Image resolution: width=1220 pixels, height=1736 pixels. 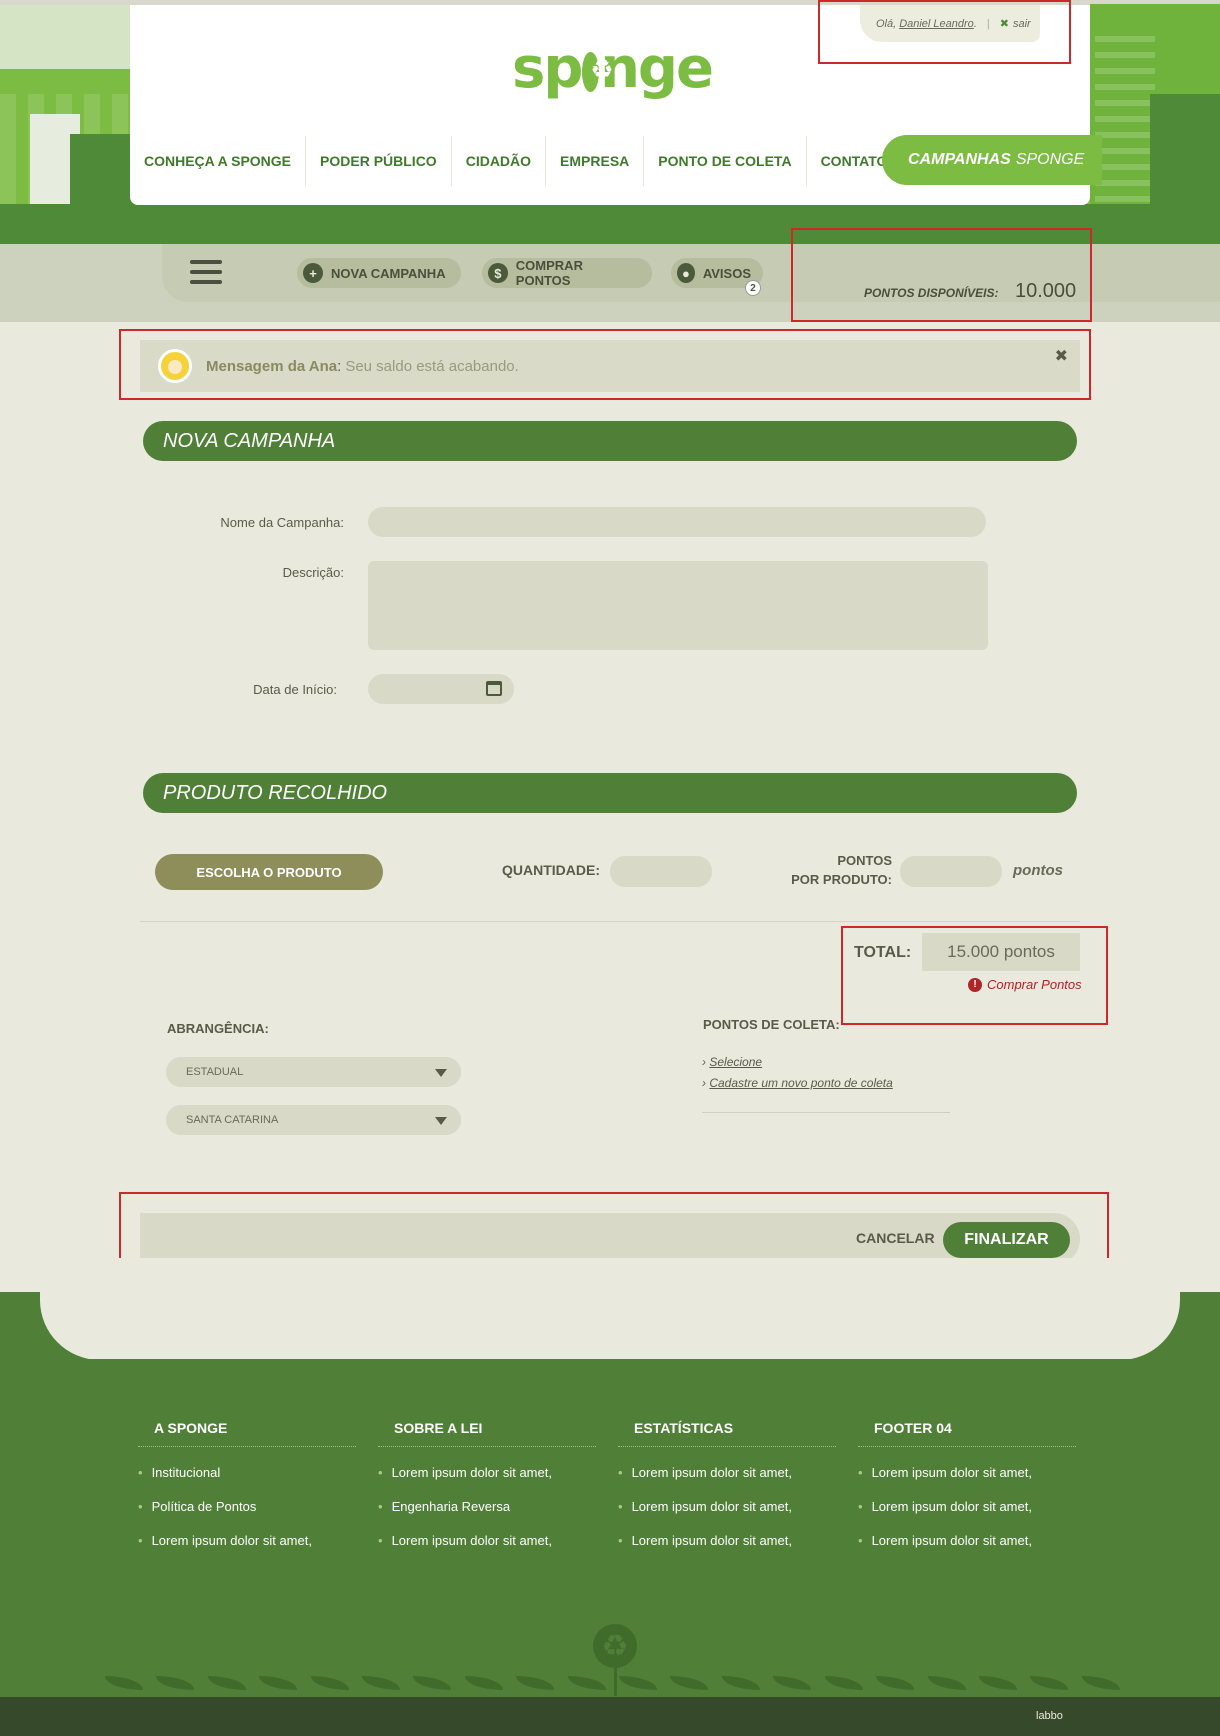 What do you see at coordinates (247, 1482) in the screenshot?
I see `footer-link: Institucional` at bounding box center [247, 1482].